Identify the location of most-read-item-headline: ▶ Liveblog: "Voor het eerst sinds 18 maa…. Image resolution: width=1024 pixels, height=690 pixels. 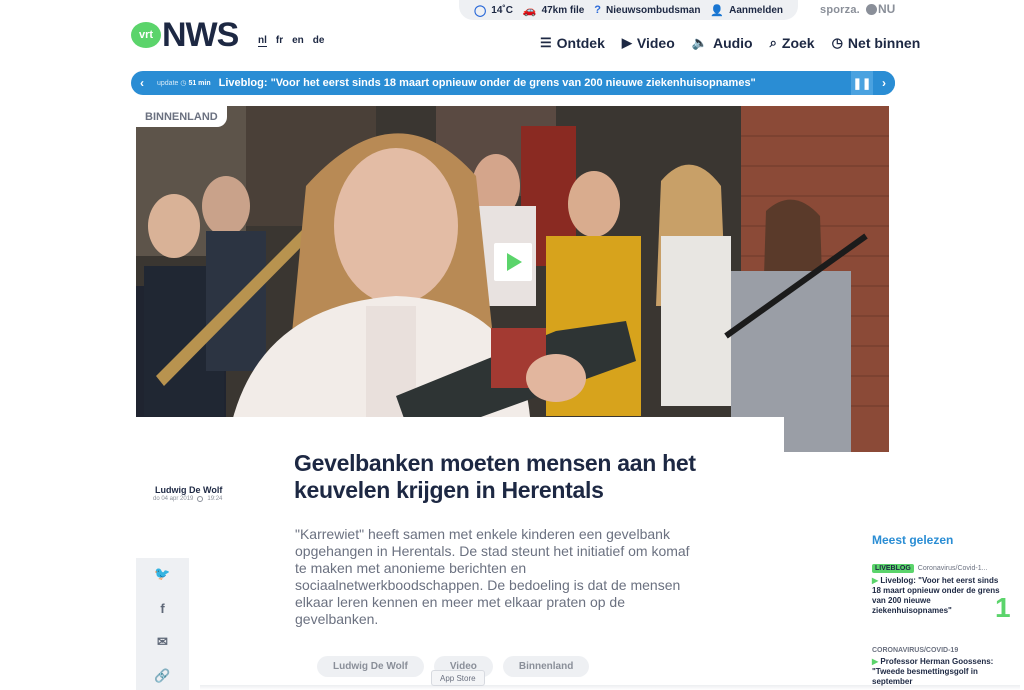
(939, 596).